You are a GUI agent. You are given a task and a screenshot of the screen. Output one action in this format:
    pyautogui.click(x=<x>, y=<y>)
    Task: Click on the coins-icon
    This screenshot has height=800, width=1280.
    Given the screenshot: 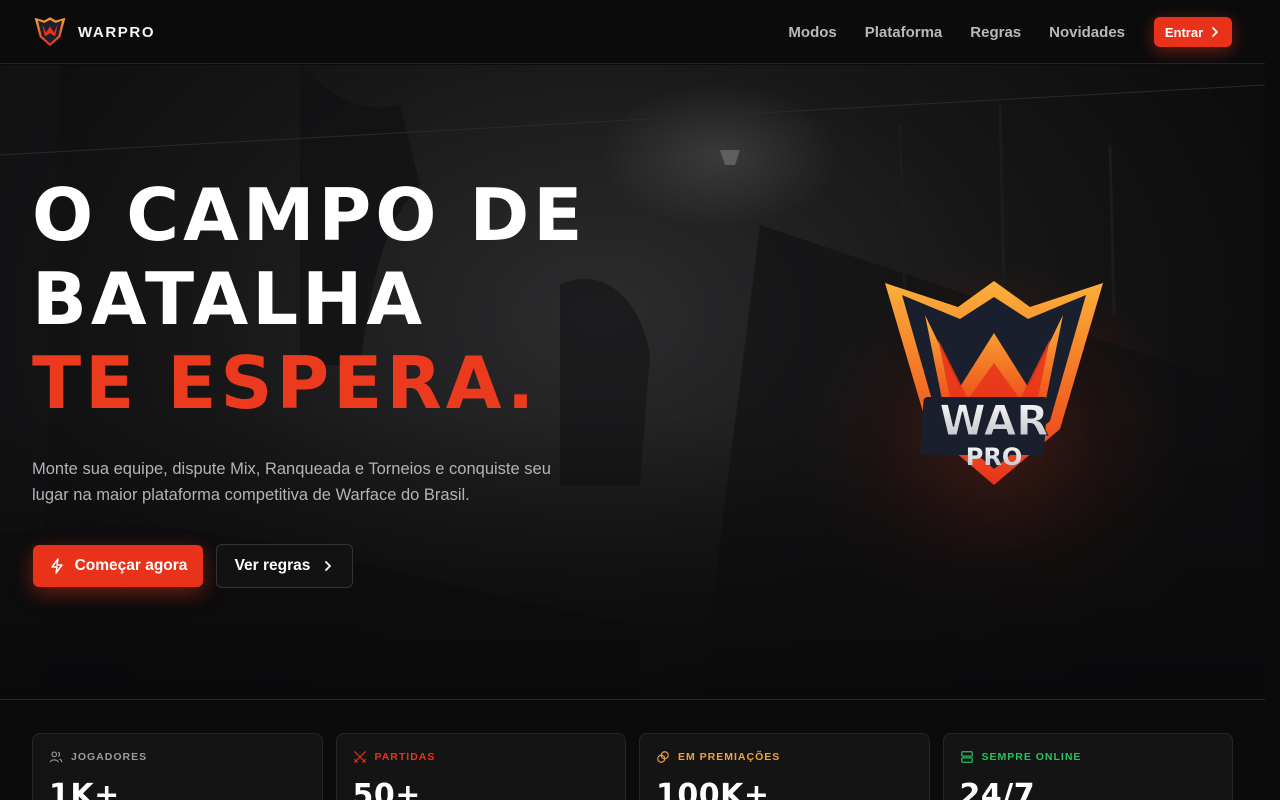 What is the action you would take?
    pyautogui.click(x=663, y=757)
    